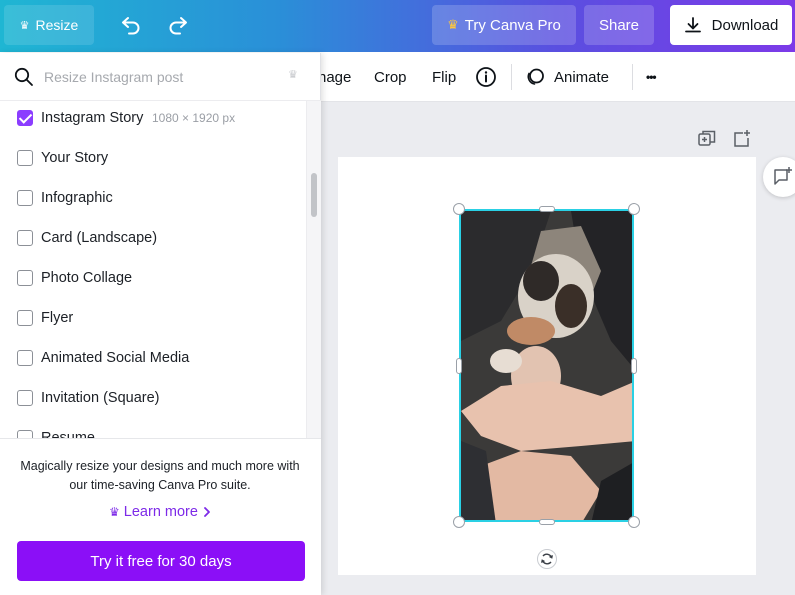  Describe the element at coordinates (153, 198) in the screenshot. I see `size-option-item: Infographic` at that location.